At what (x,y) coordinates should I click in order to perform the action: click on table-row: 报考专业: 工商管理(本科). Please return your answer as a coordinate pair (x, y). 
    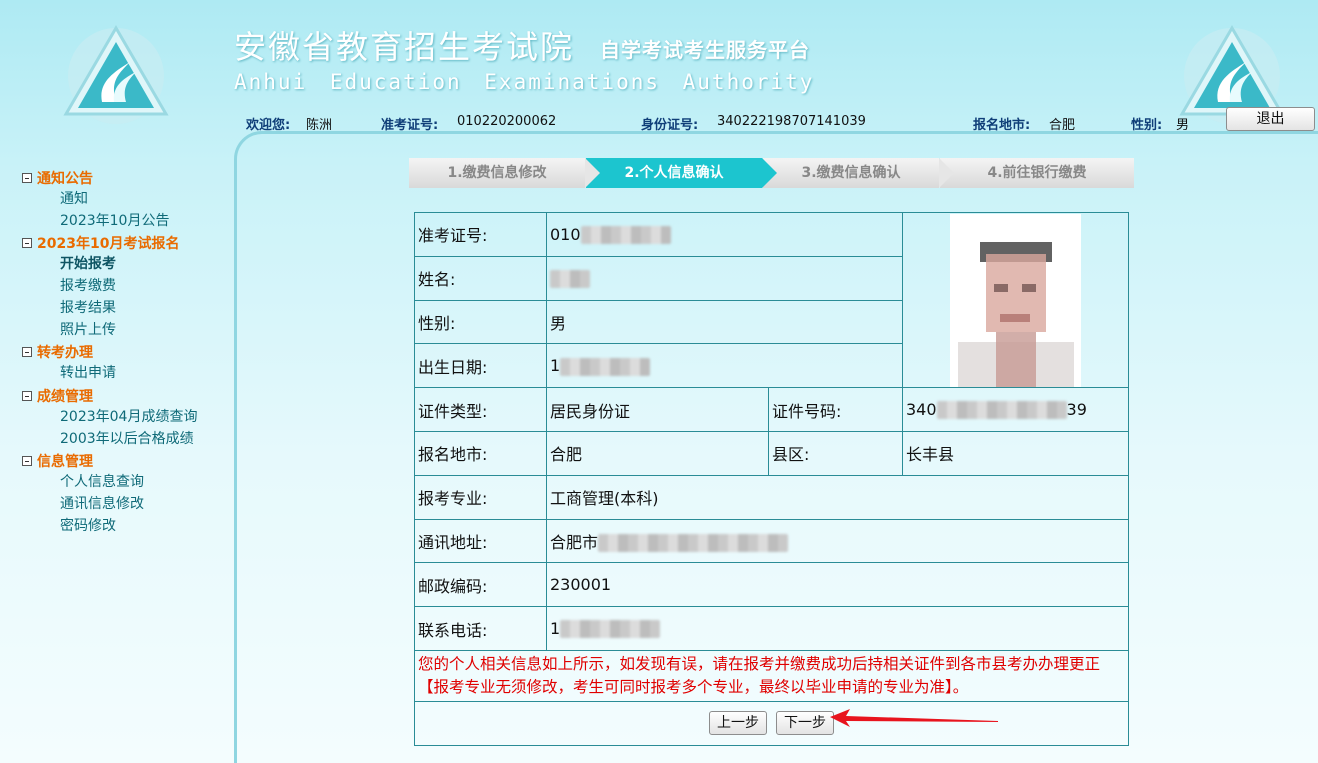
    Looking at the image, I should click on (771, 497).